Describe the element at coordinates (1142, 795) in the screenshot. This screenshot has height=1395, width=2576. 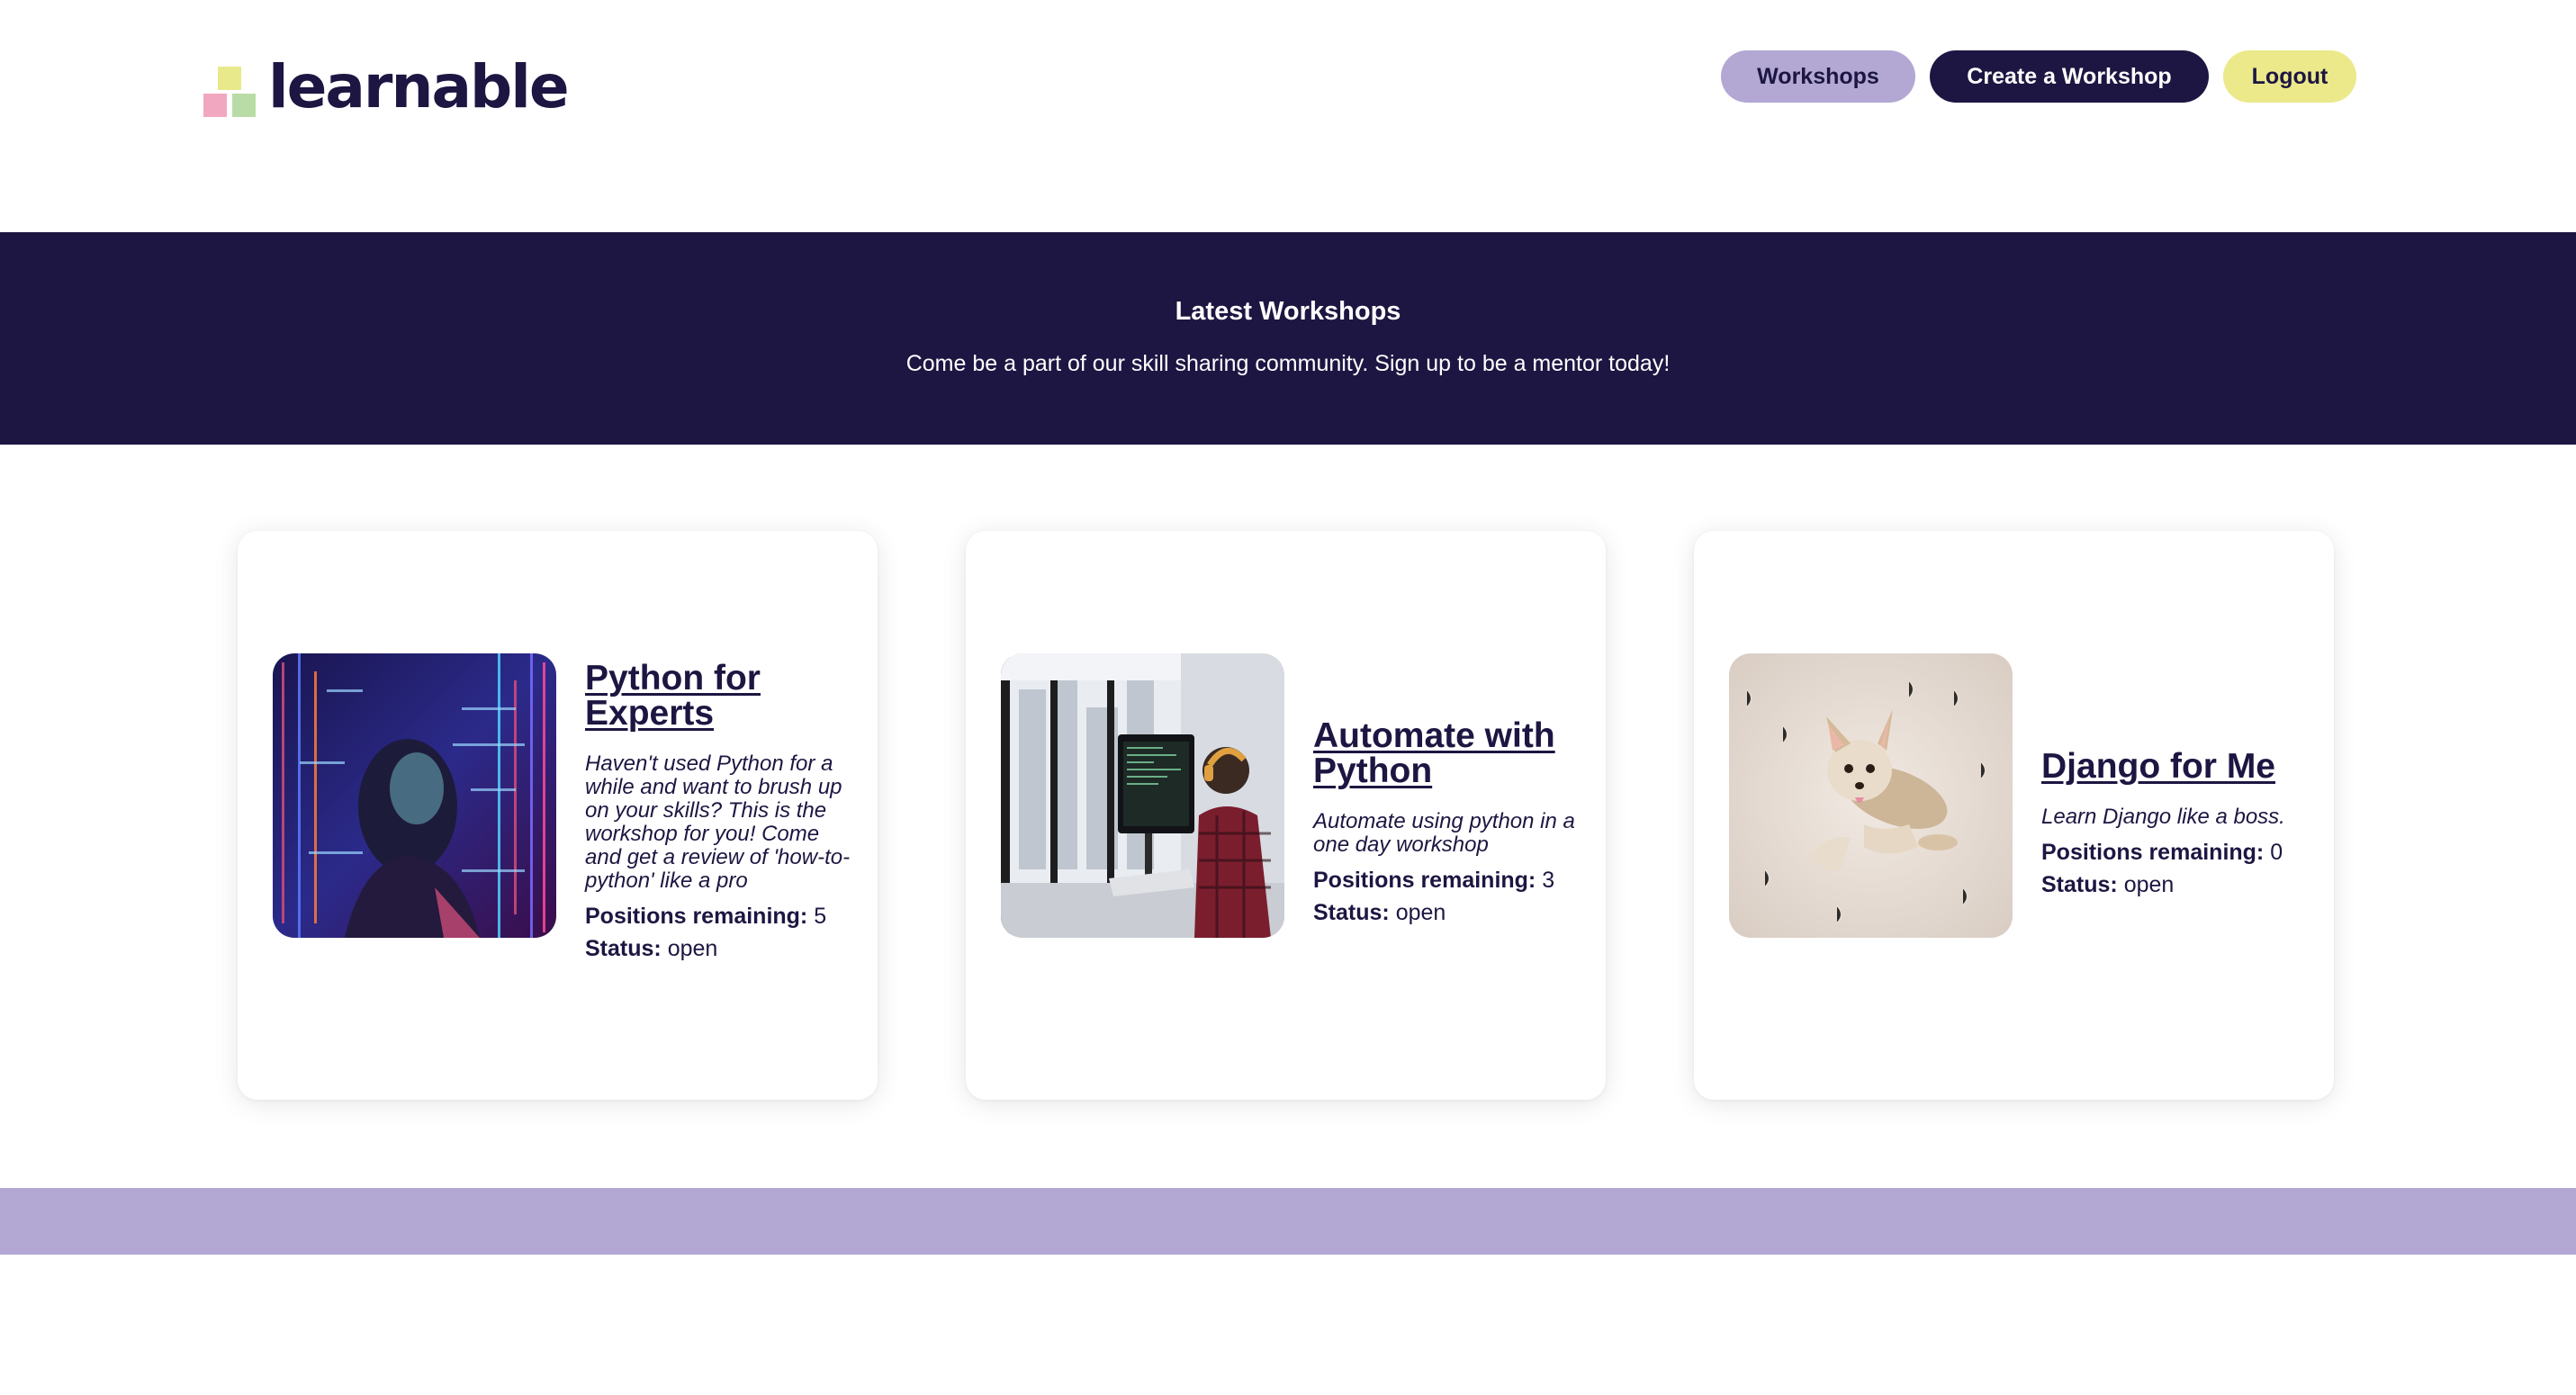
I see `workshop-image-automate-with-python` at that location.